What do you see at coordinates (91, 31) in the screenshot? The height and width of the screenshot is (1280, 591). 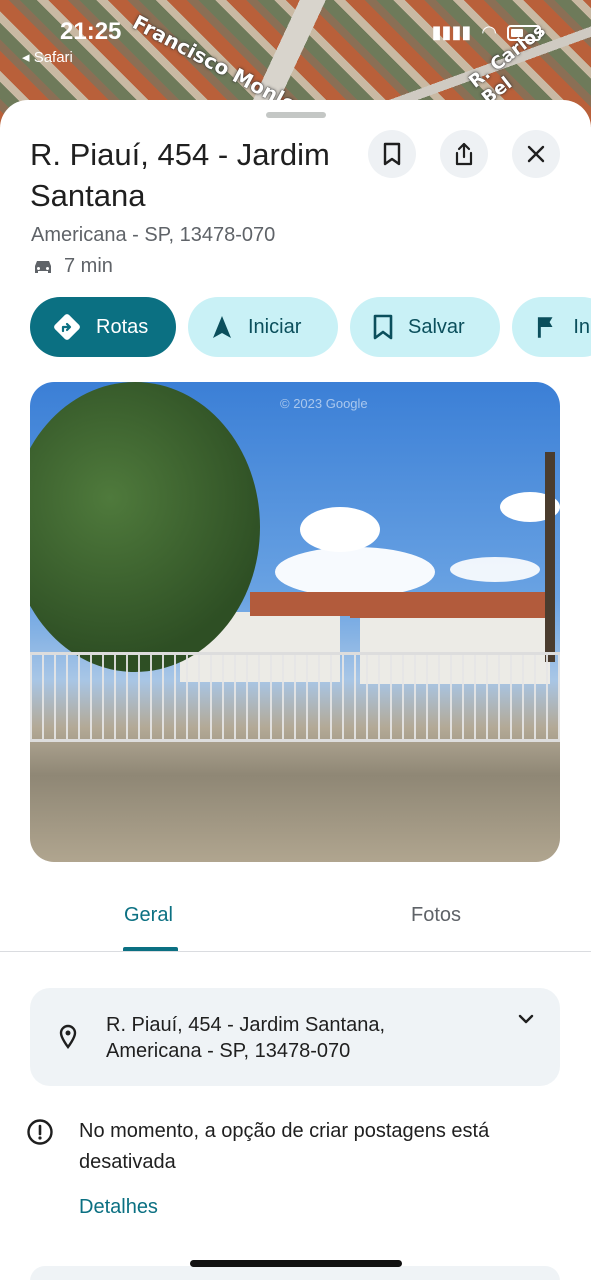 I see `status-time: 21:25` at bounding box center [91, 31].